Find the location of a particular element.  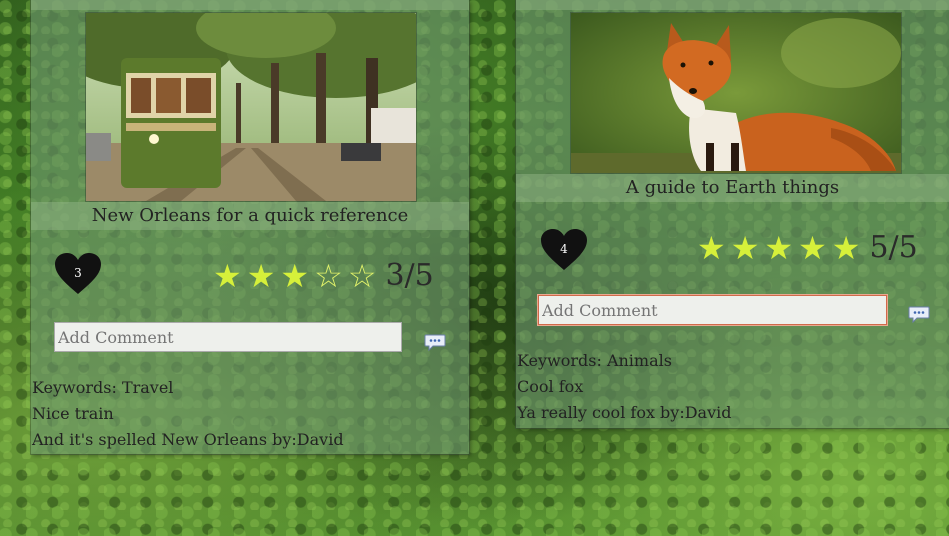

fox-photo-illustration is located at coordinates (736, 93).